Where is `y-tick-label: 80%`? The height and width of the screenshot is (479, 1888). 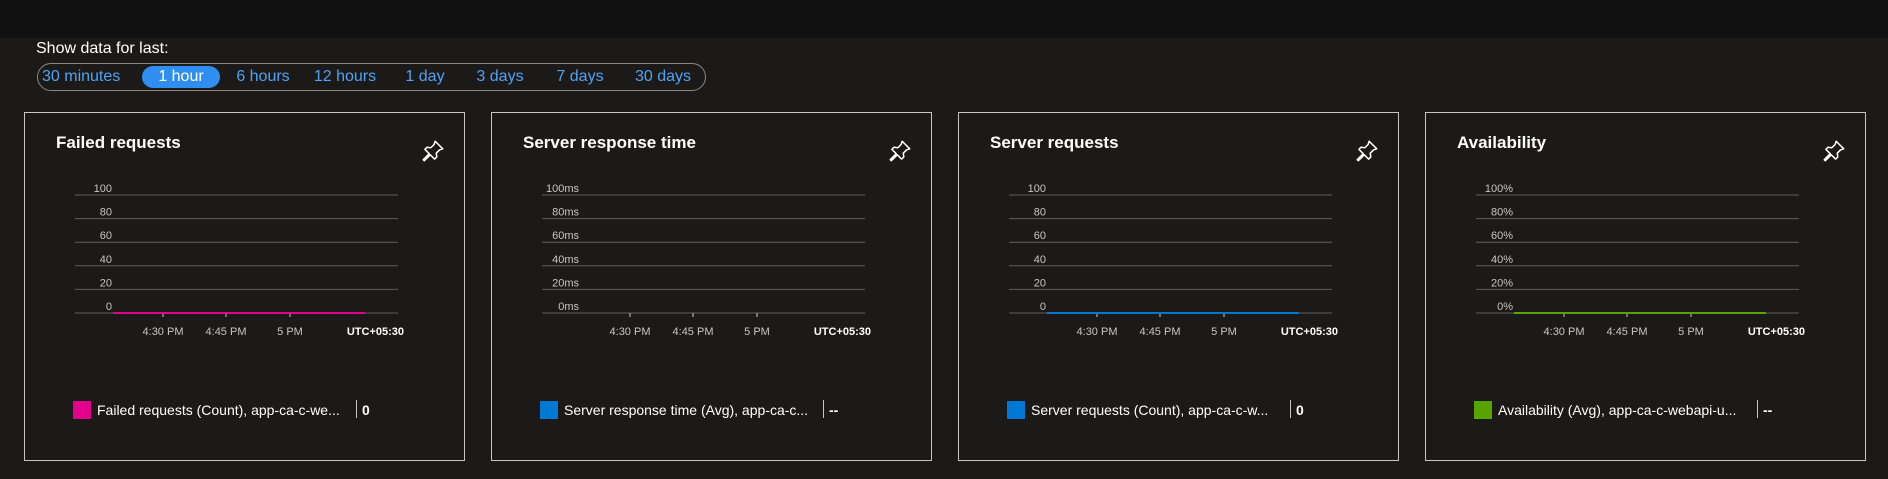
y-tick-label: 80% is located at coordinates (1502, 213).